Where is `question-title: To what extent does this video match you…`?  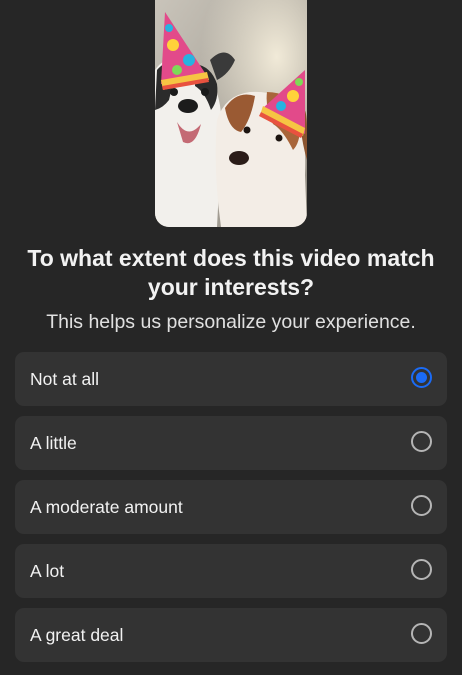
question-title: To what extent does this video match you… is located at coordinates (231, 272).